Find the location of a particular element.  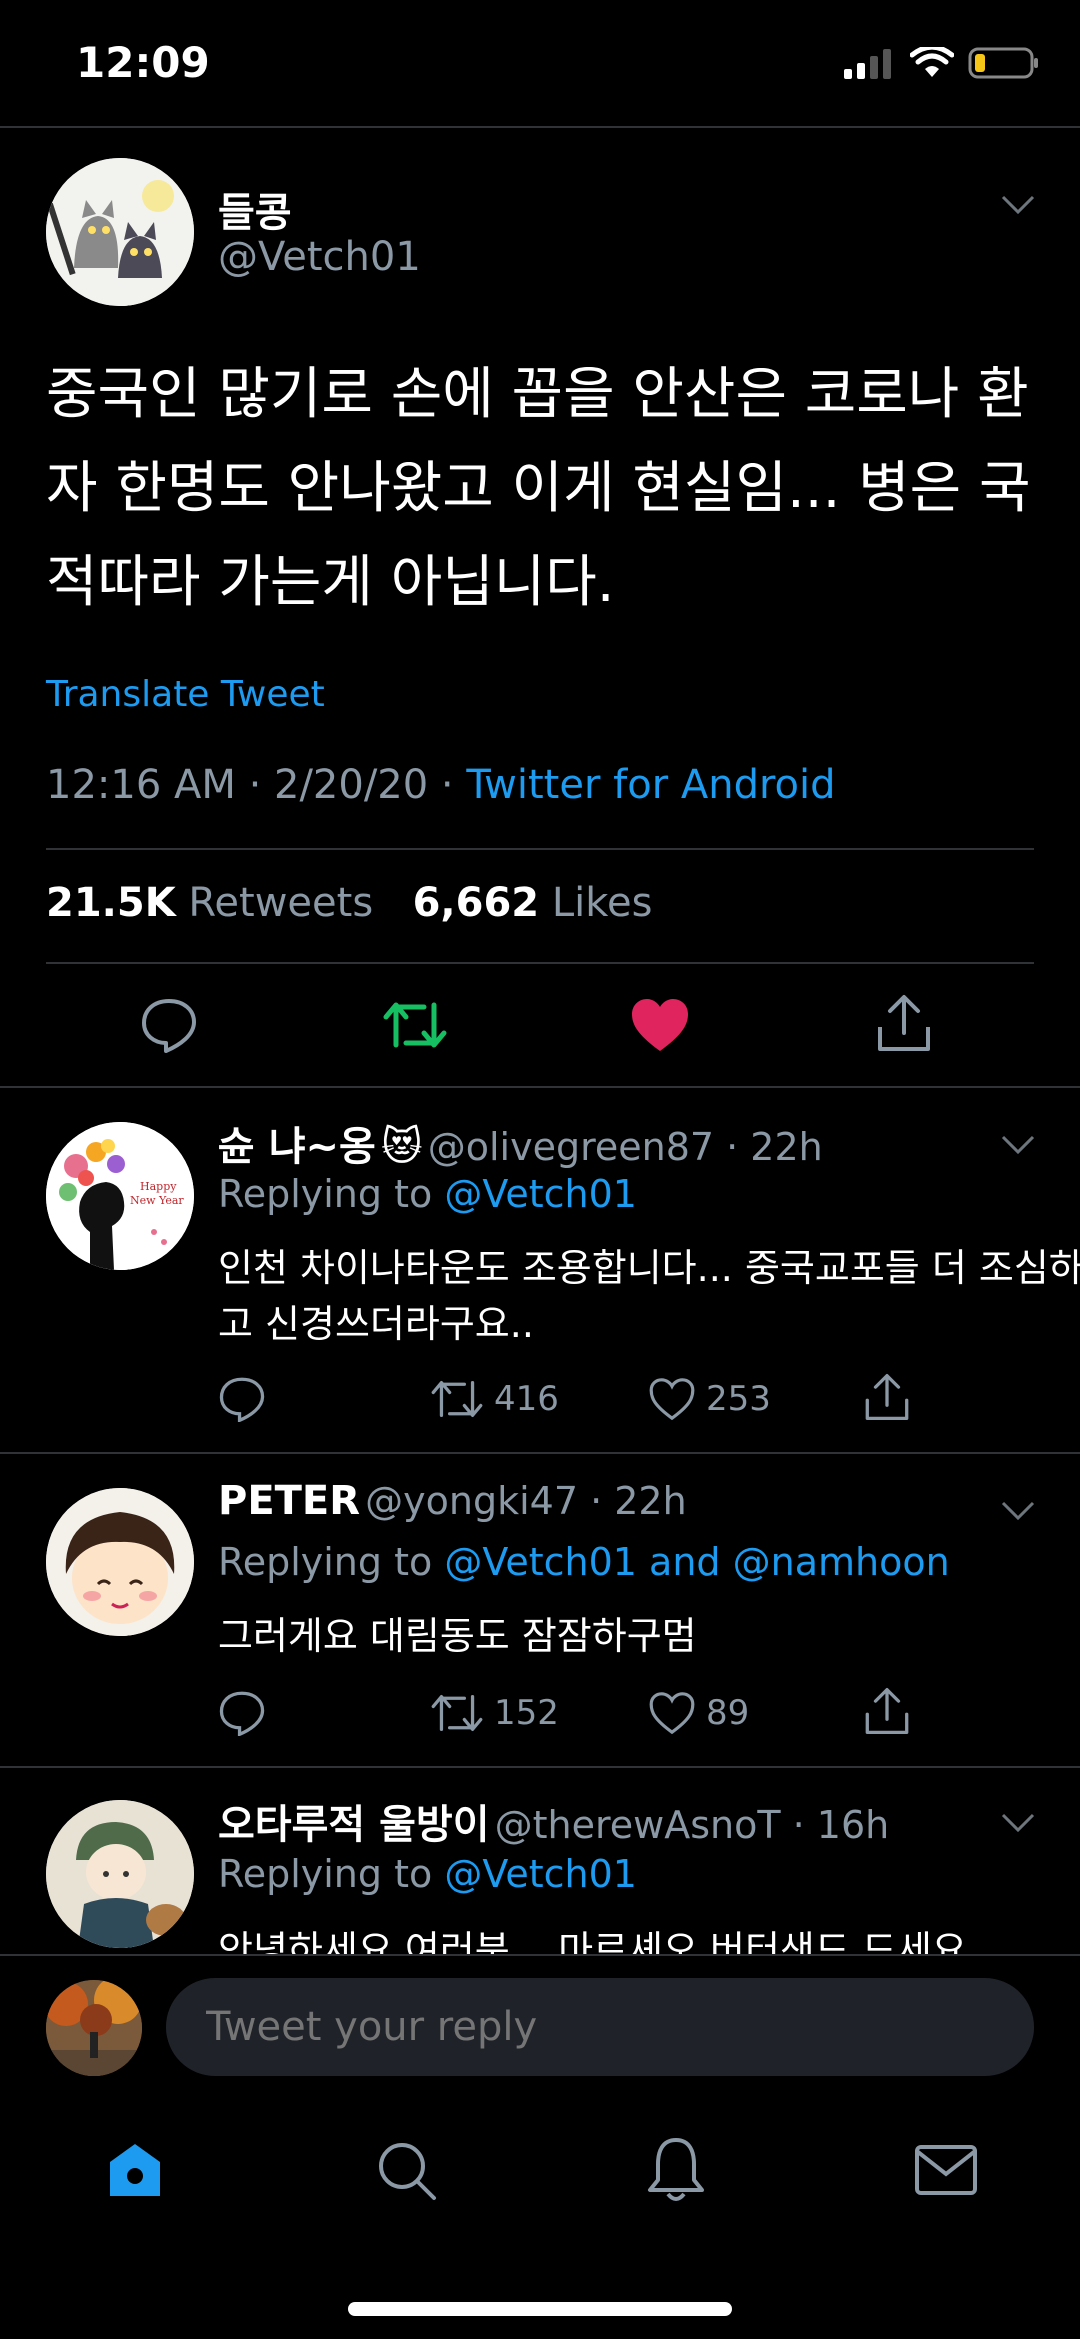

replying-to-link: @Vetch01 and @namhoon is located at coordinates (696, 1562).